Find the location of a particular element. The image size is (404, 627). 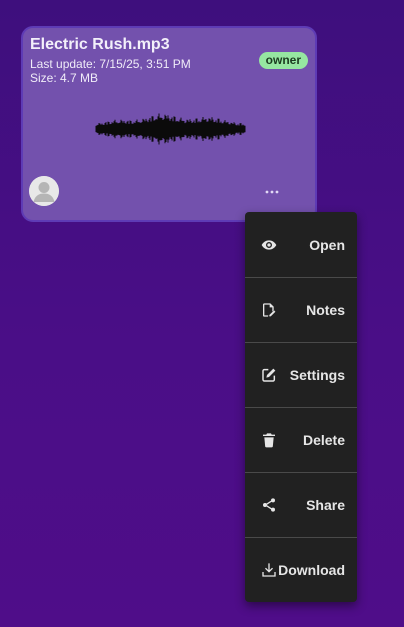

edit-square-icon is located at coordinates (269, 375).